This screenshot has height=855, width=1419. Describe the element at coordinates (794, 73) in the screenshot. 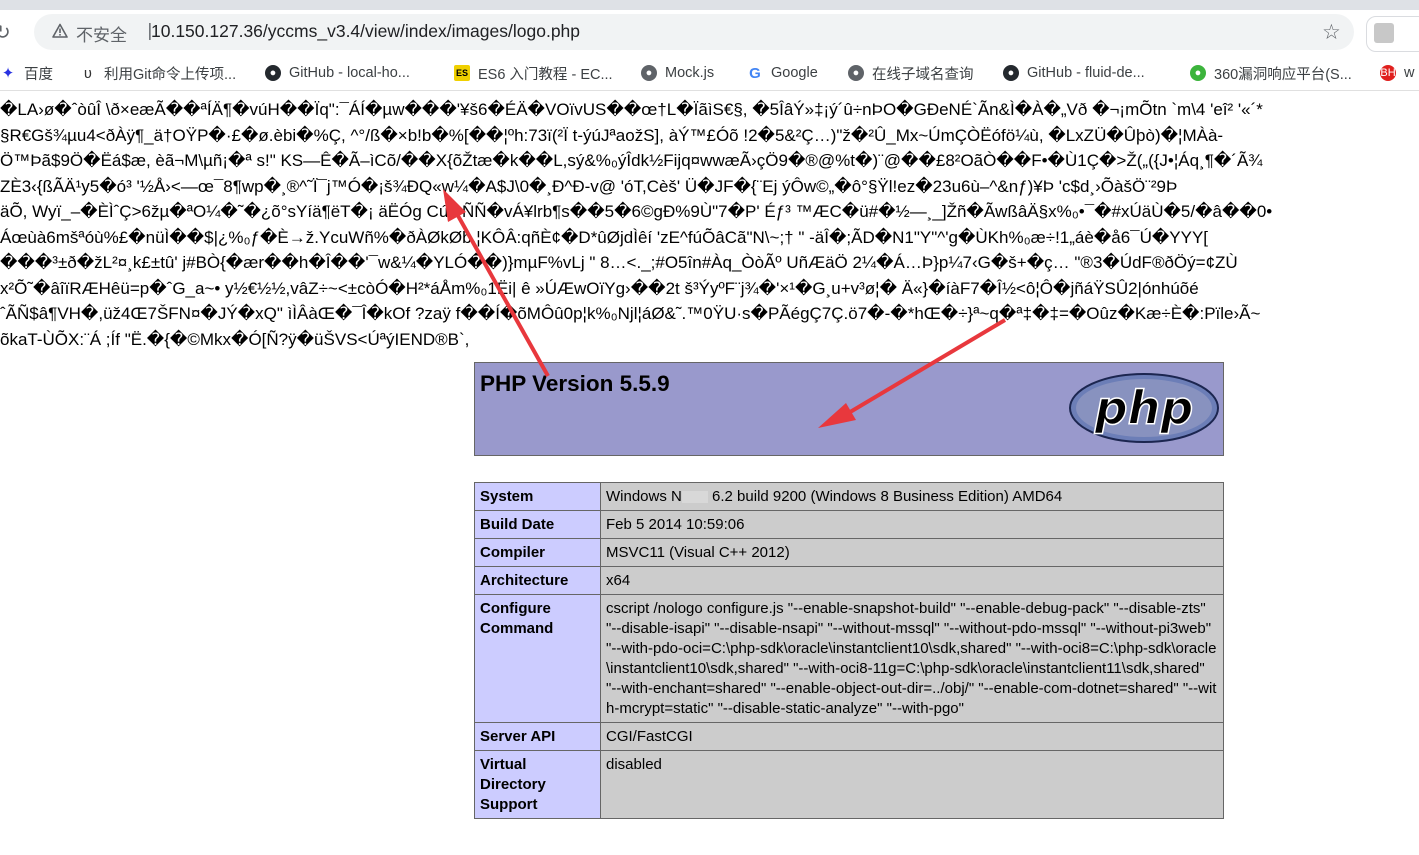

I see `bookmark-label: Google` at that location.